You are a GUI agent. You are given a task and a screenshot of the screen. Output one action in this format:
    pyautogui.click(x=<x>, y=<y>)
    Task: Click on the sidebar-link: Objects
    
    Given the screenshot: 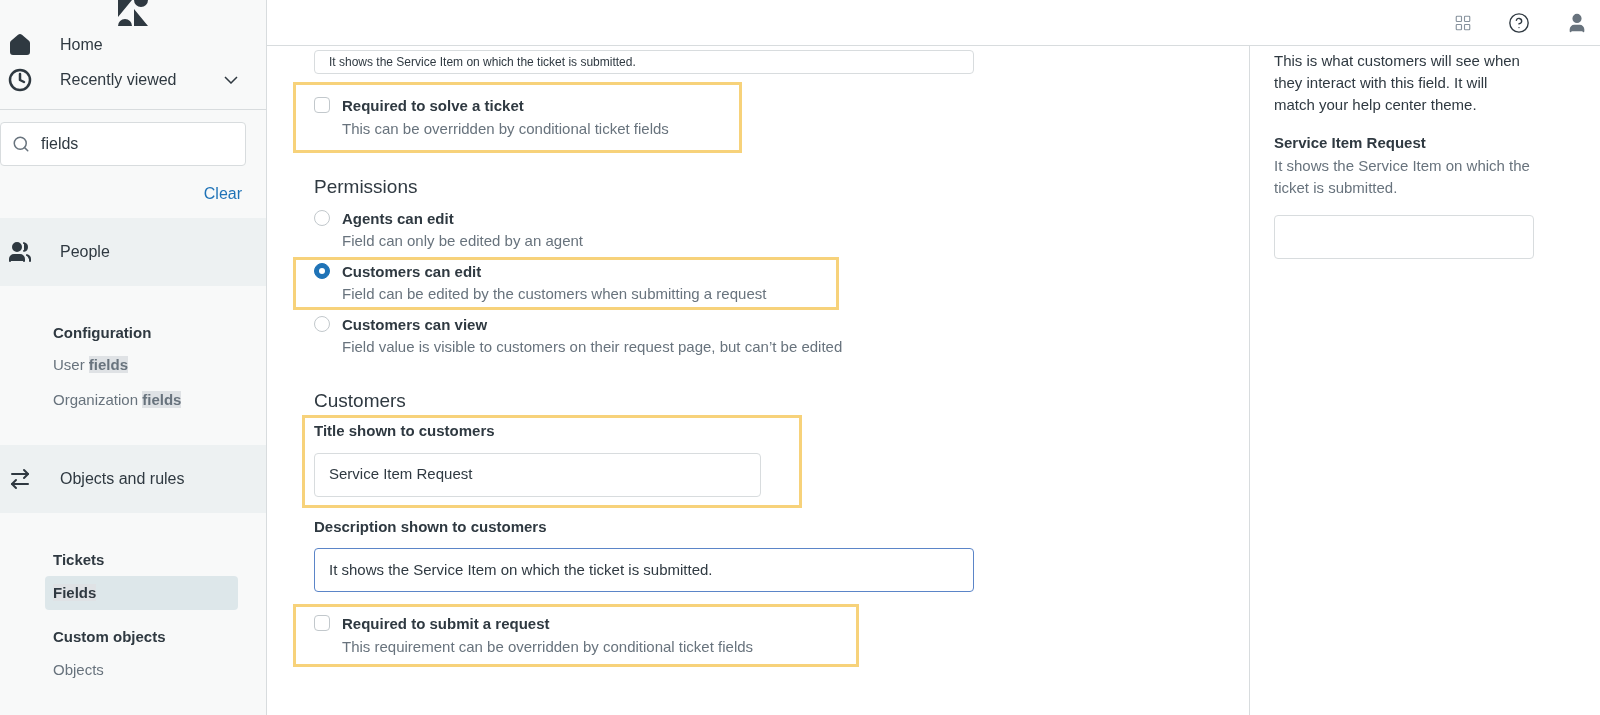 What is the action you would take?
    pyautogui.click(x=141, y=669)
    